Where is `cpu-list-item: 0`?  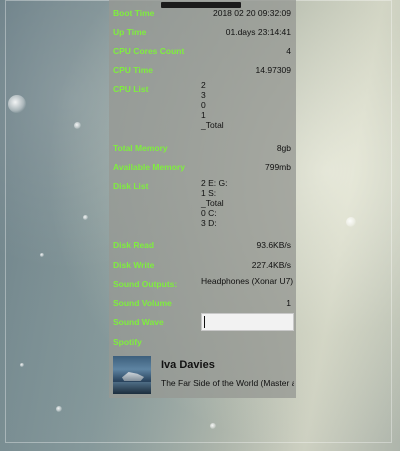
cpu-list-item: 0 is located at coordinates (203, 105).